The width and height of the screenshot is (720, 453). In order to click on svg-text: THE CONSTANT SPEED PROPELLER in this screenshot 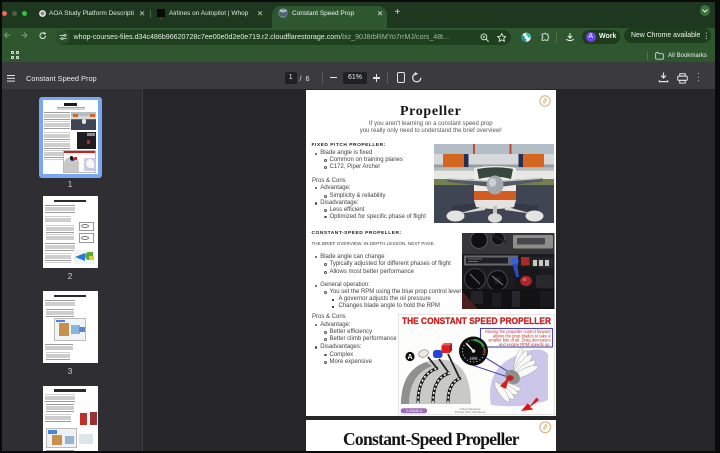, I will do `click(476, 321)`.